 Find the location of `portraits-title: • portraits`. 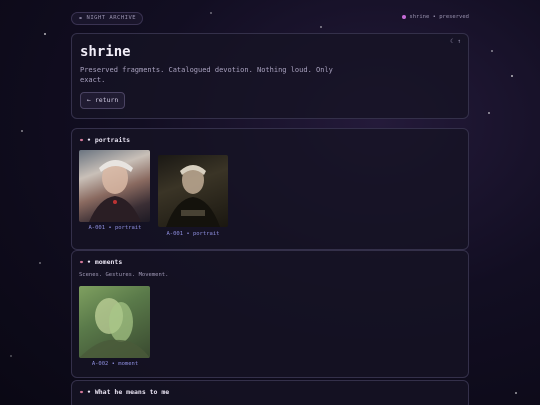

portraits-title: • portraits is located at coordinates (109, 140).